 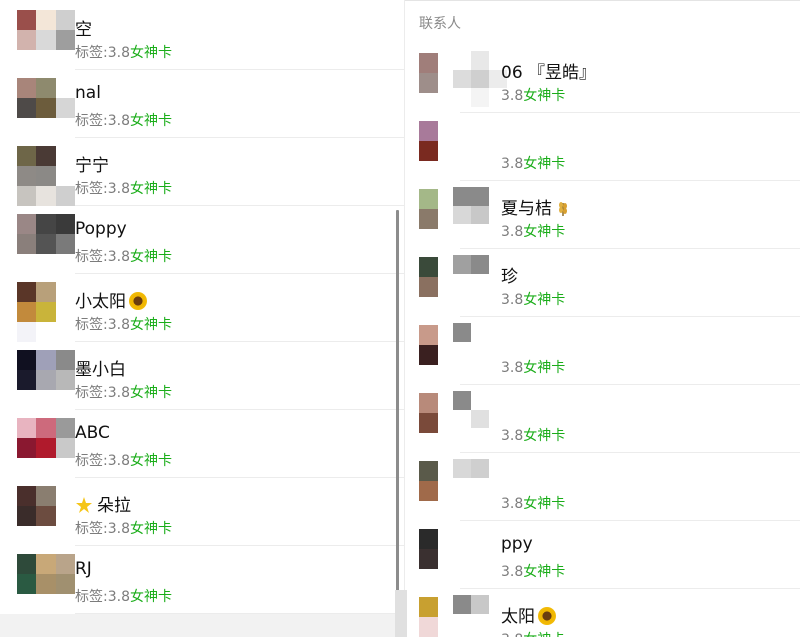 What do you see at coordinates (92, 433) in the screenshot?
I see `contact-name: ABC` at bounding box center [92, 433].